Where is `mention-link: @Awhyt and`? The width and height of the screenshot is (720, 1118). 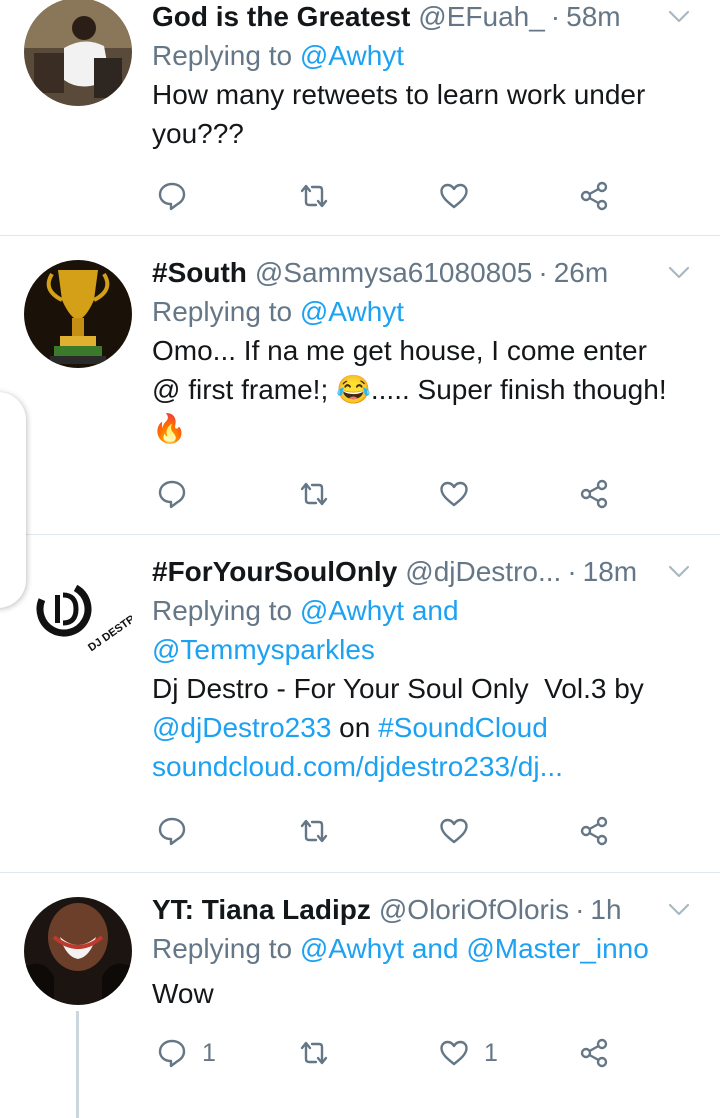 mention-link: @Awhyt and is located at coordinates (379, 610).